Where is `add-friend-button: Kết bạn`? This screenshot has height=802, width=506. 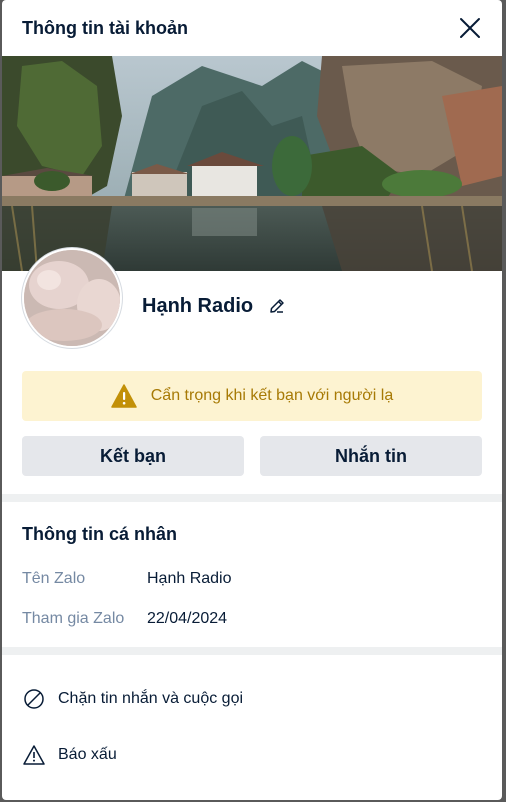
add-friend-button: Kết bạn is located at coordinates (133, 456).